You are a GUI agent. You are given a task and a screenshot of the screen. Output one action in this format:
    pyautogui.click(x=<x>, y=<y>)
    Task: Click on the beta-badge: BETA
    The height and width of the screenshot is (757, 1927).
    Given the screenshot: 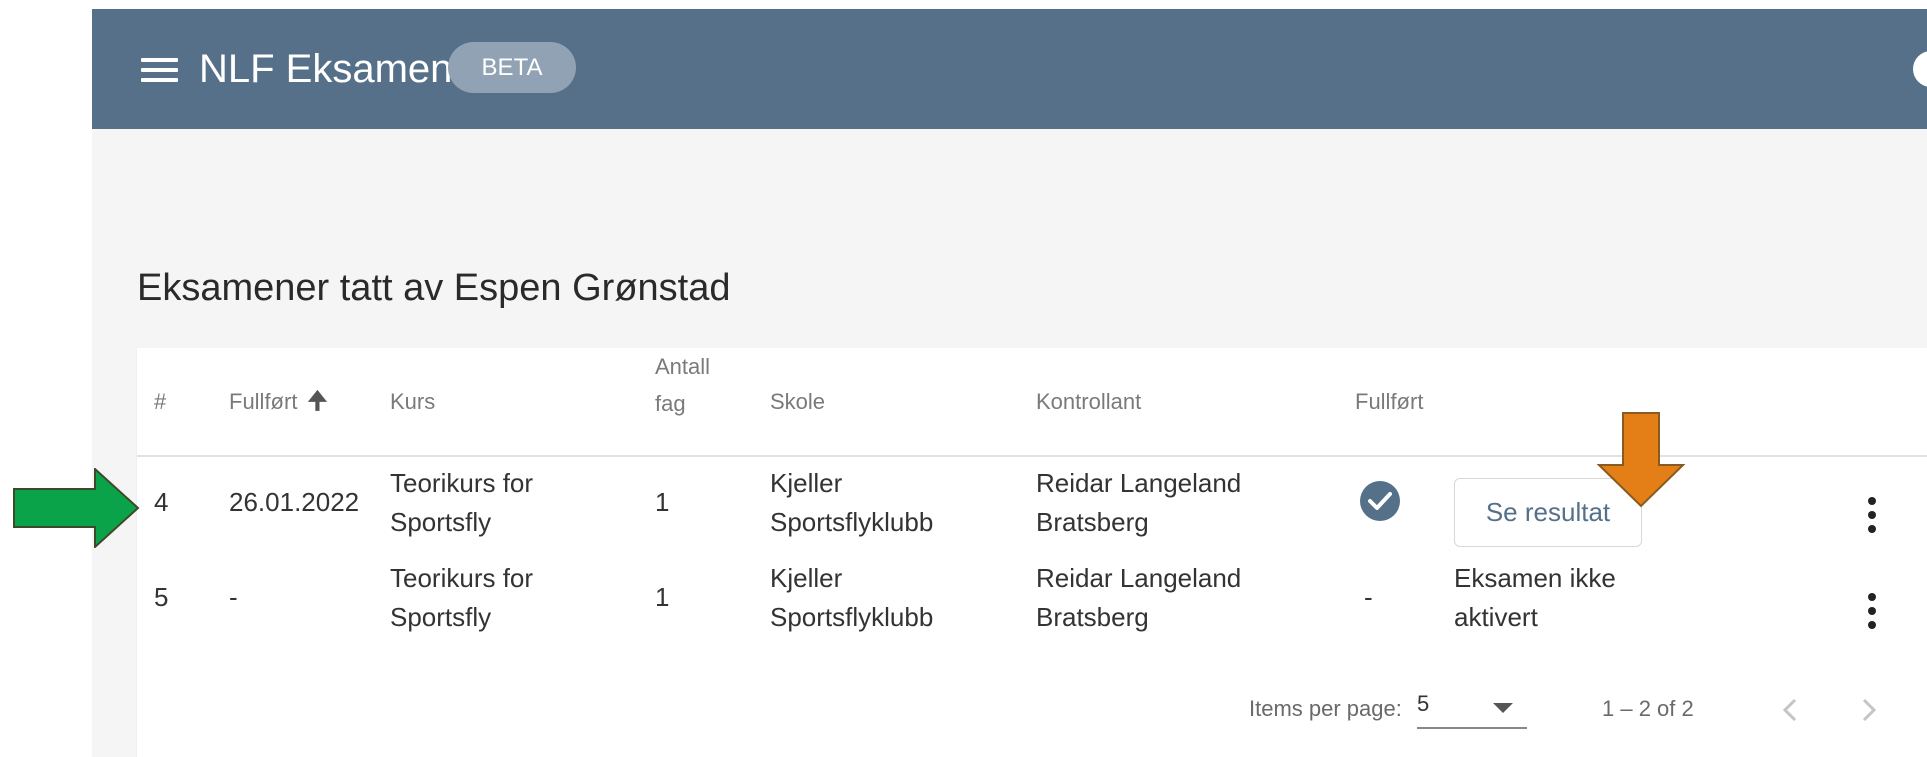 What is the action you would take?
    pyautogui.click(x=512, y=67)
    